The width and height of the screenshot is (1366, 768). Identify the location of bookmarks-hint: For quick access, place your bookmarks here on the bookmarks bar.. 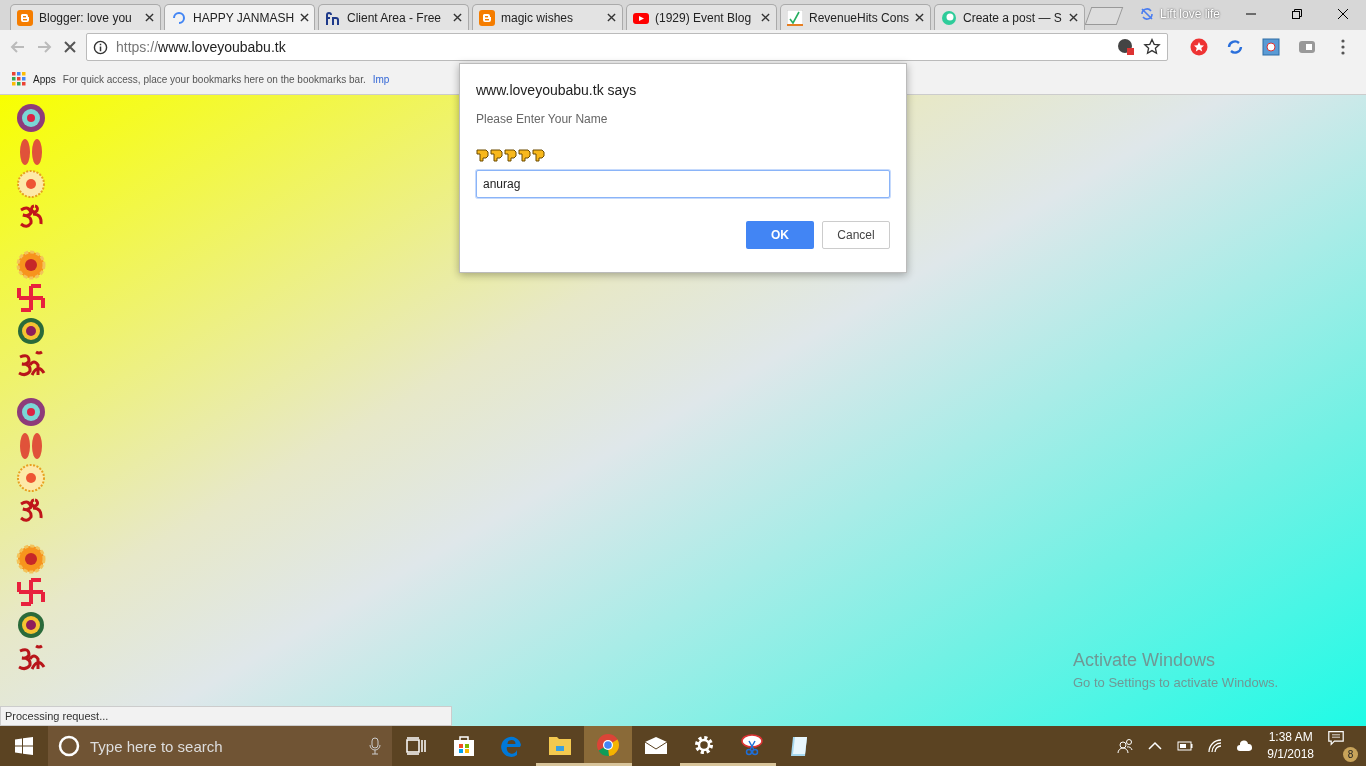
(214, 79).